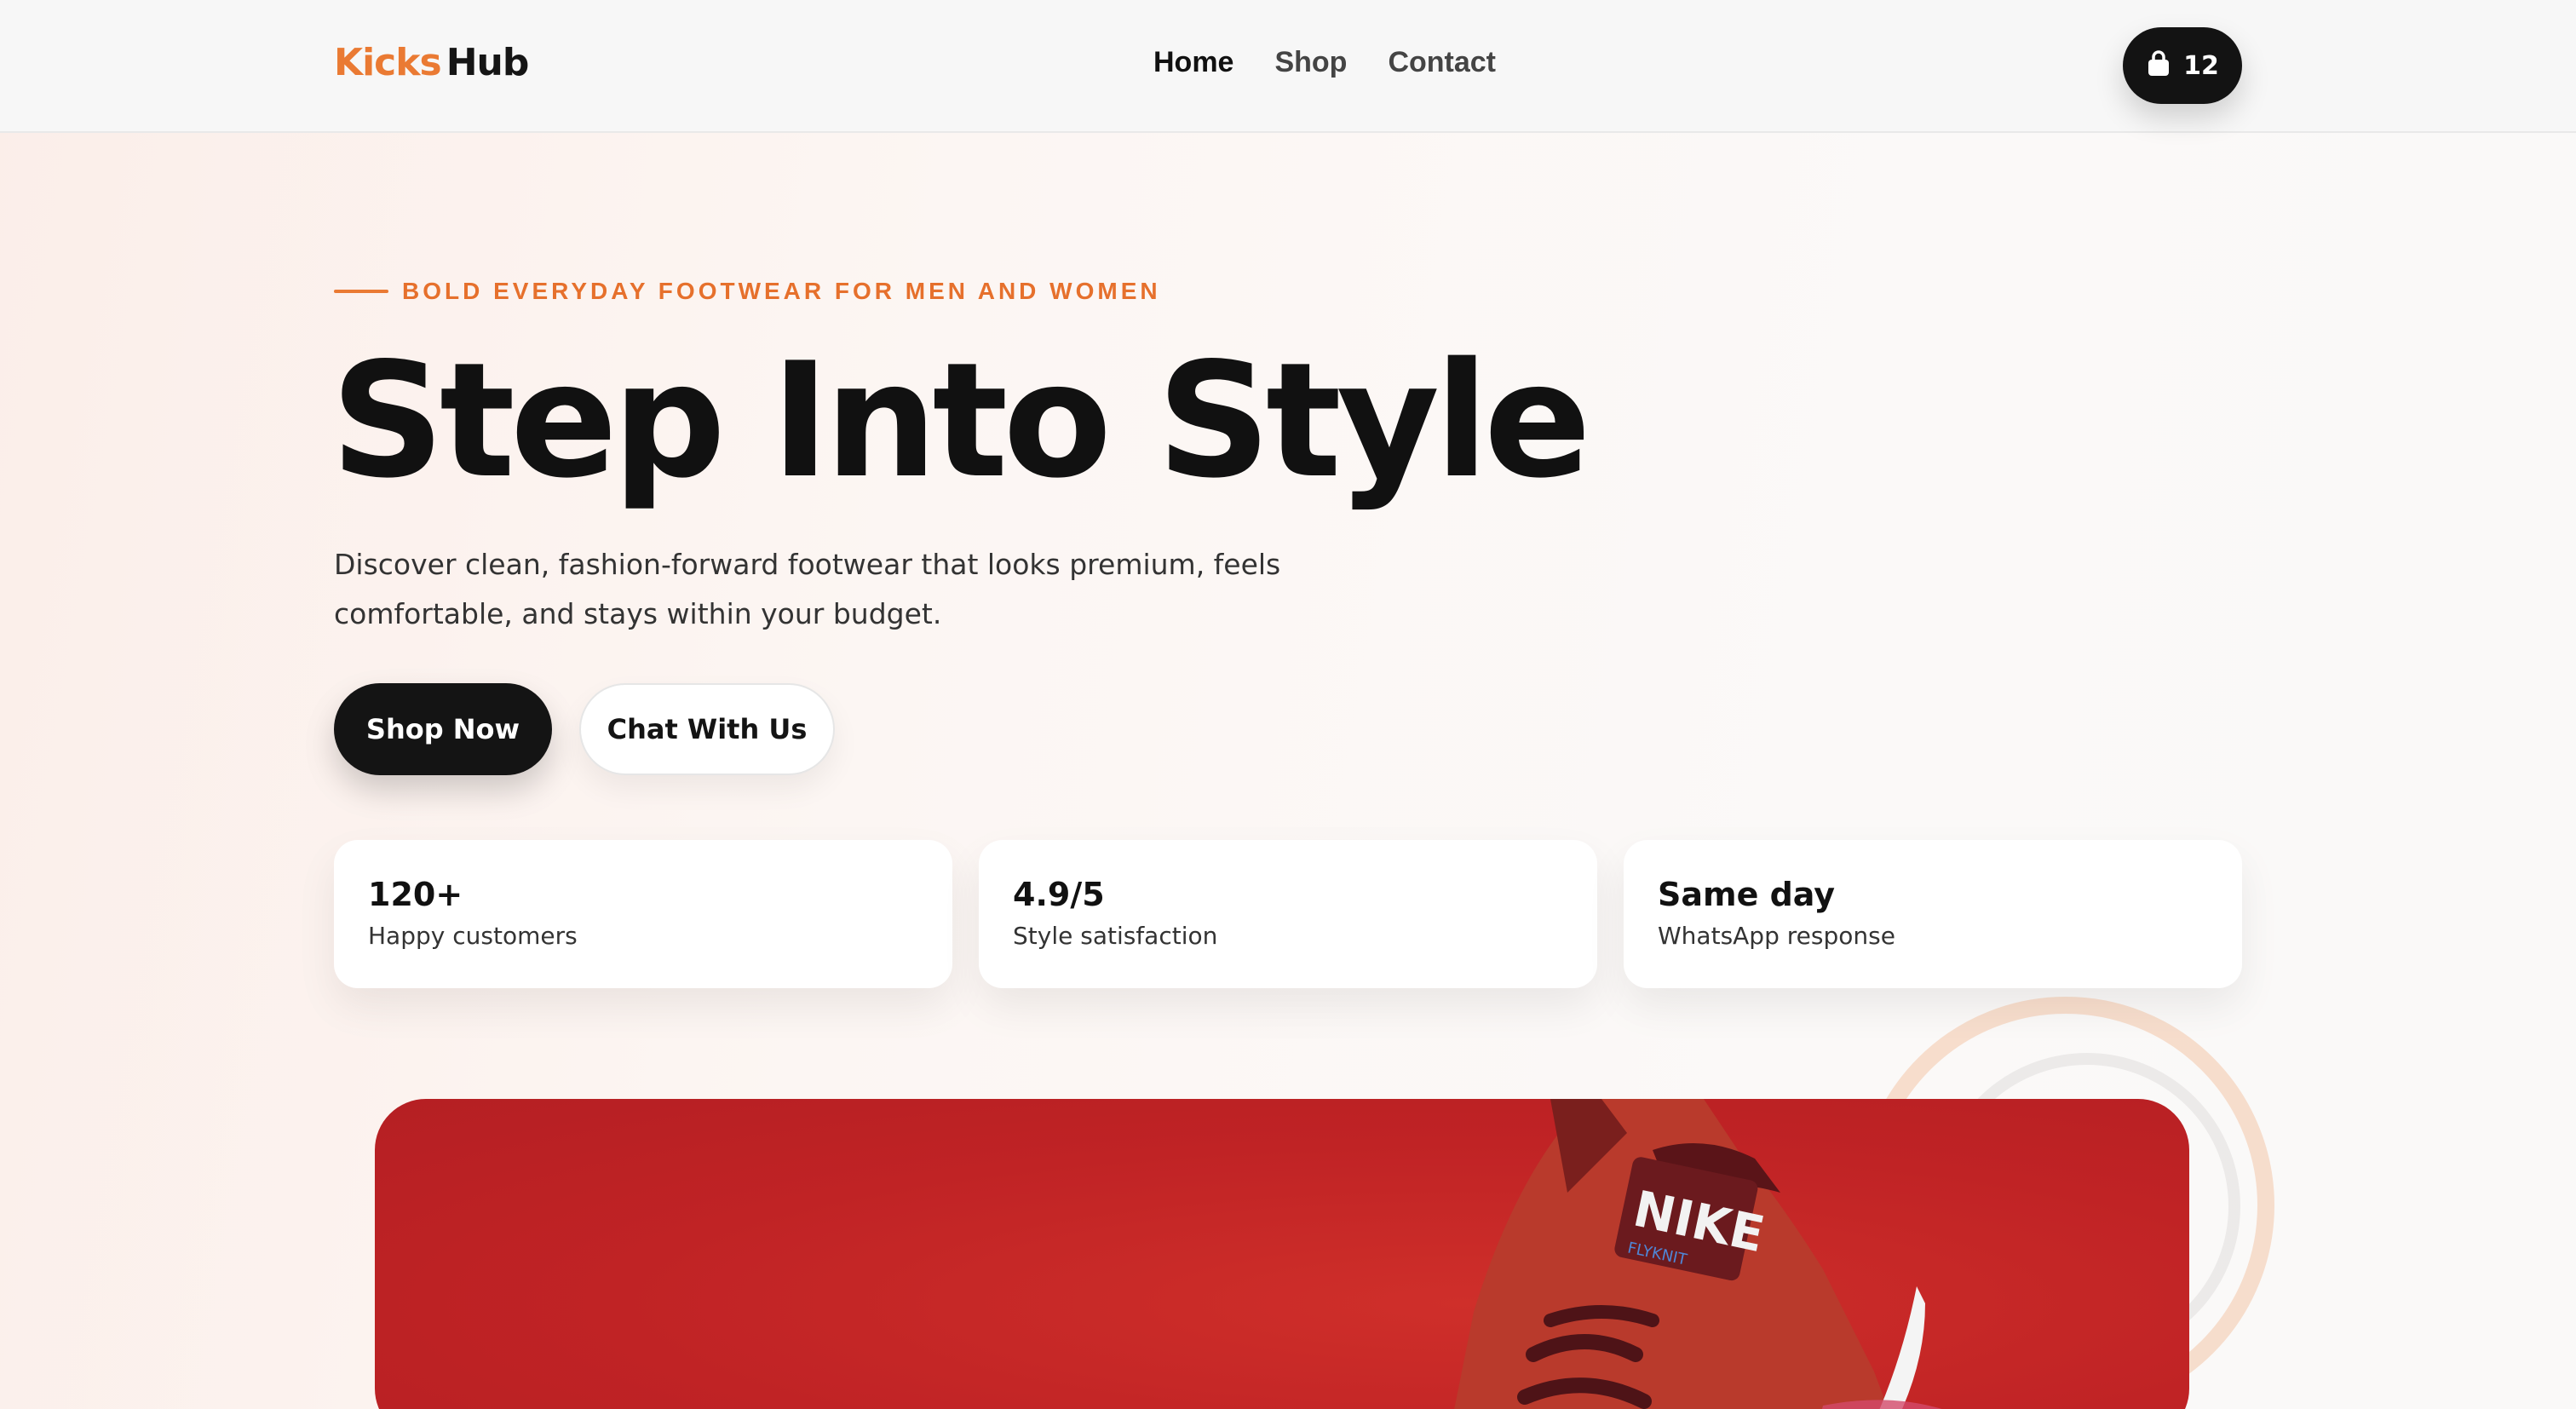 This screenshot has width=2576, height=1409. I want to click on brand-logo: Kicks Hub, so click(432, 62).